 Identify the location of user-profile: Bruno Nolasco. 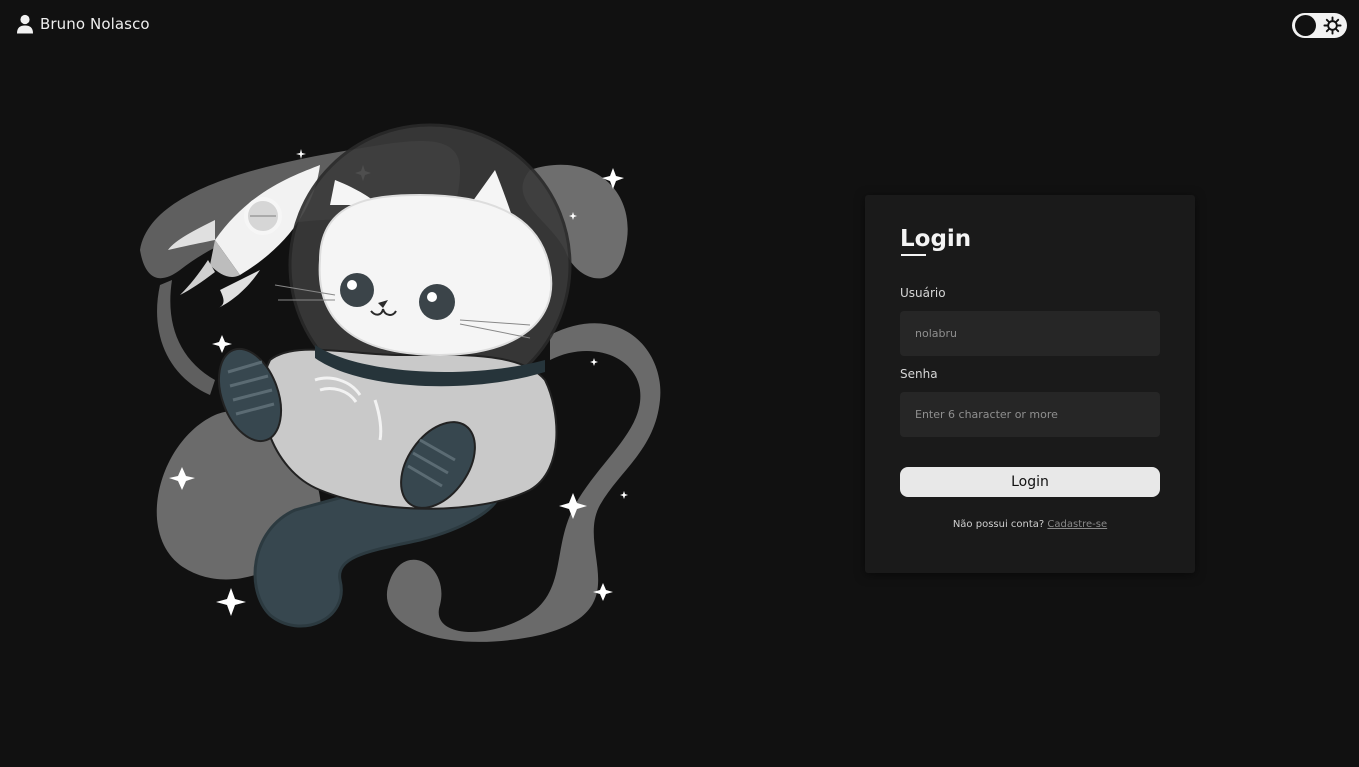
(83, 24).